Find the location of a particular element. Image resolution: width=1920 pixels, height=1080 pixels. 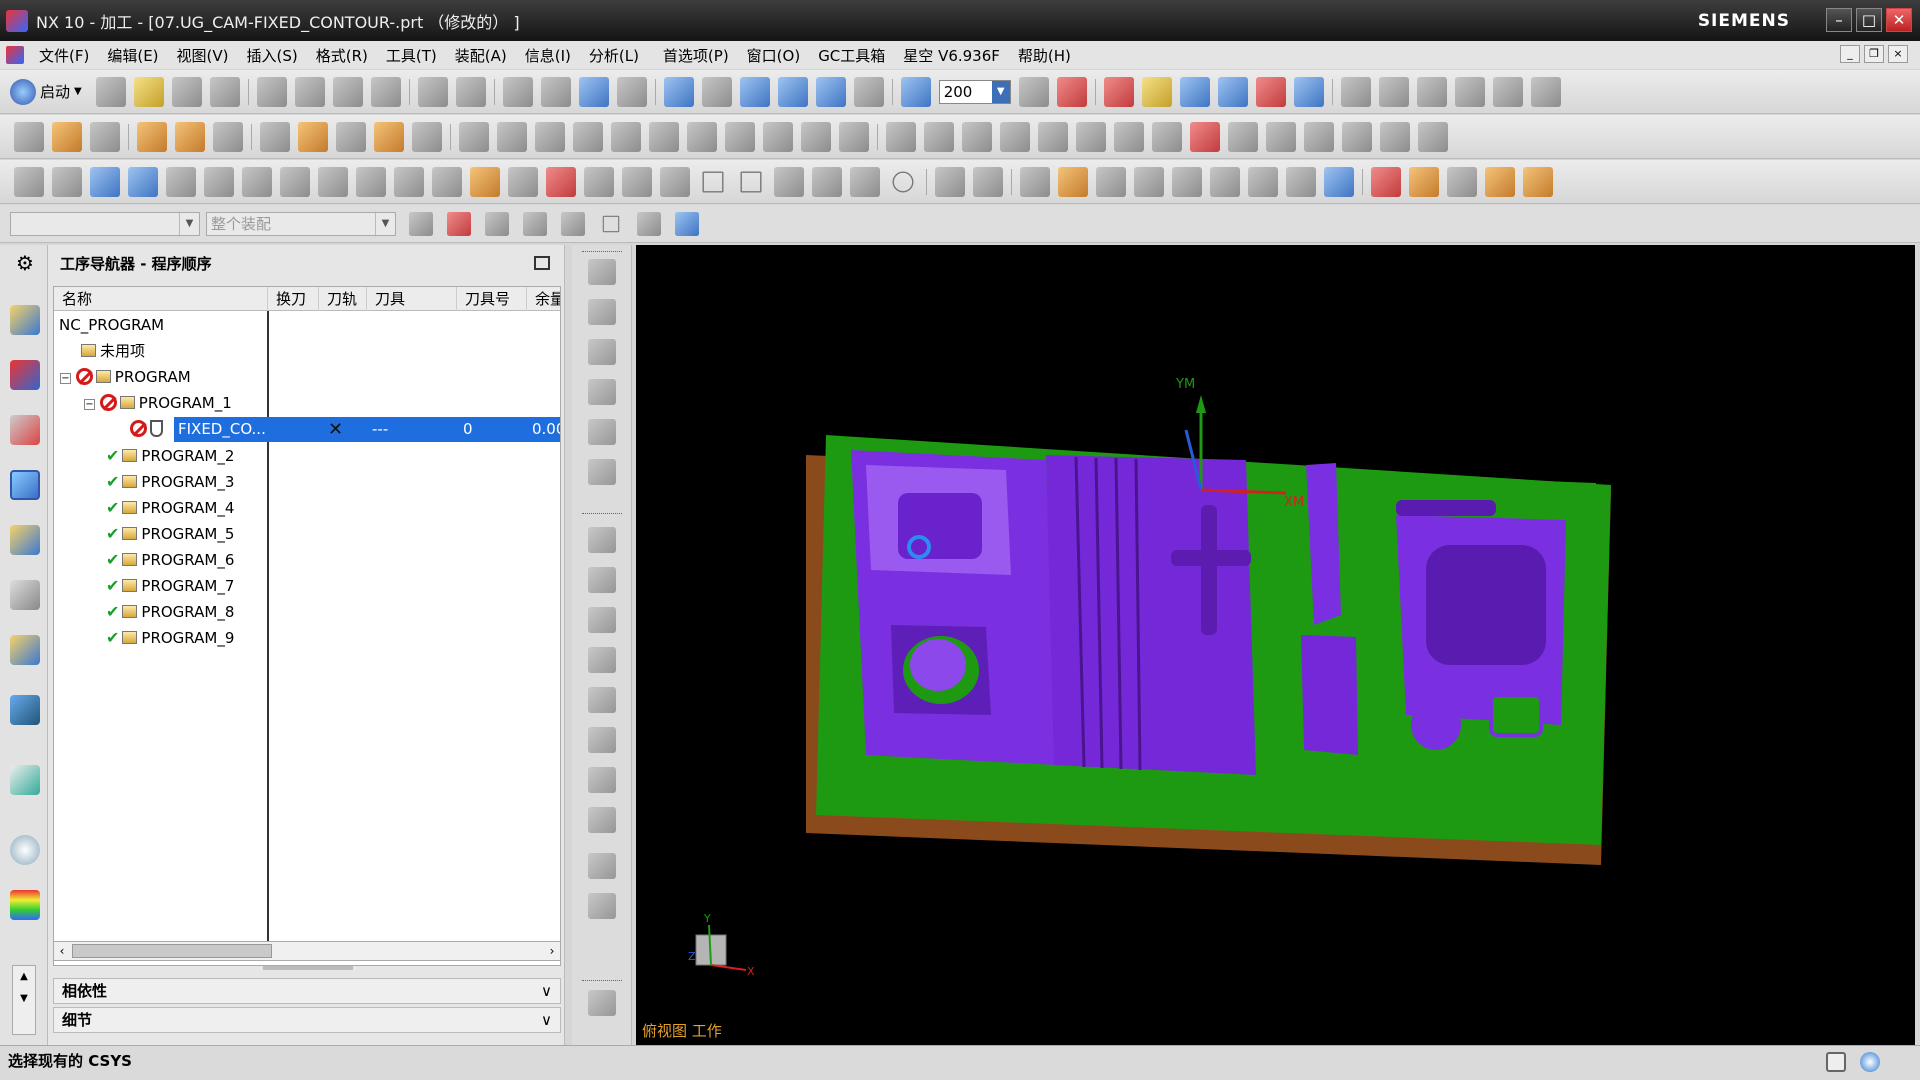

save-icon is located at coordinates (186, 91).